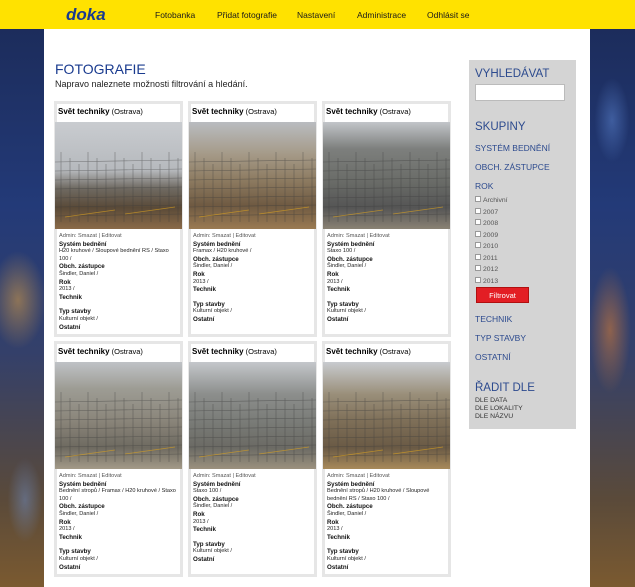 Image resolution: width=635 pixels, height=587 pixels. I want to click on nav-pridat-fotografie: Přidat fotografie, so click(247, 15).